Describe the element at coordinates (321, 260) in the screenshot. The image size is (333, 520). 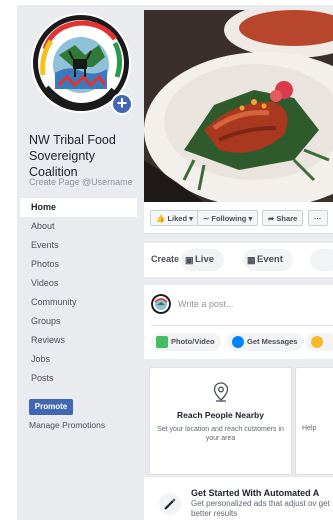
I see `create-more-button` at that location.